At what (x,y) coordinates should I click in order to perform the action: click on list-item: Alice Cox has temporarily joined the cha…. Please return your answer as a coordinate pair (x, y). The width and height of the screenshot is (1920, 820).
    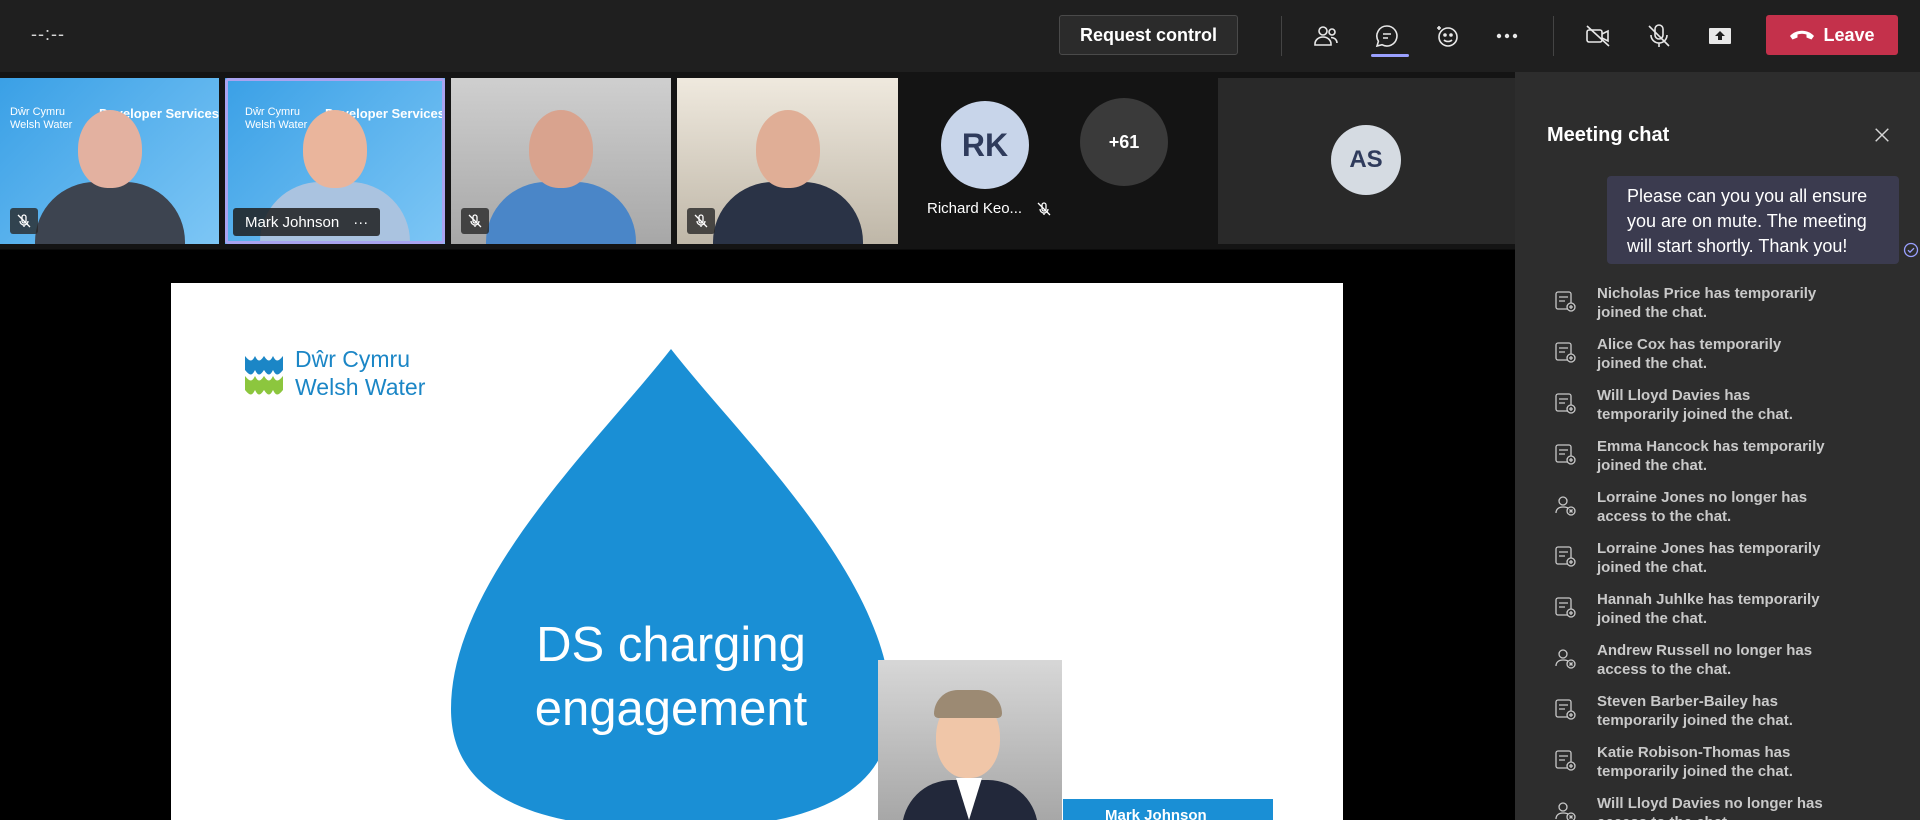
    Looking at the image, I should click on (1733, 360).